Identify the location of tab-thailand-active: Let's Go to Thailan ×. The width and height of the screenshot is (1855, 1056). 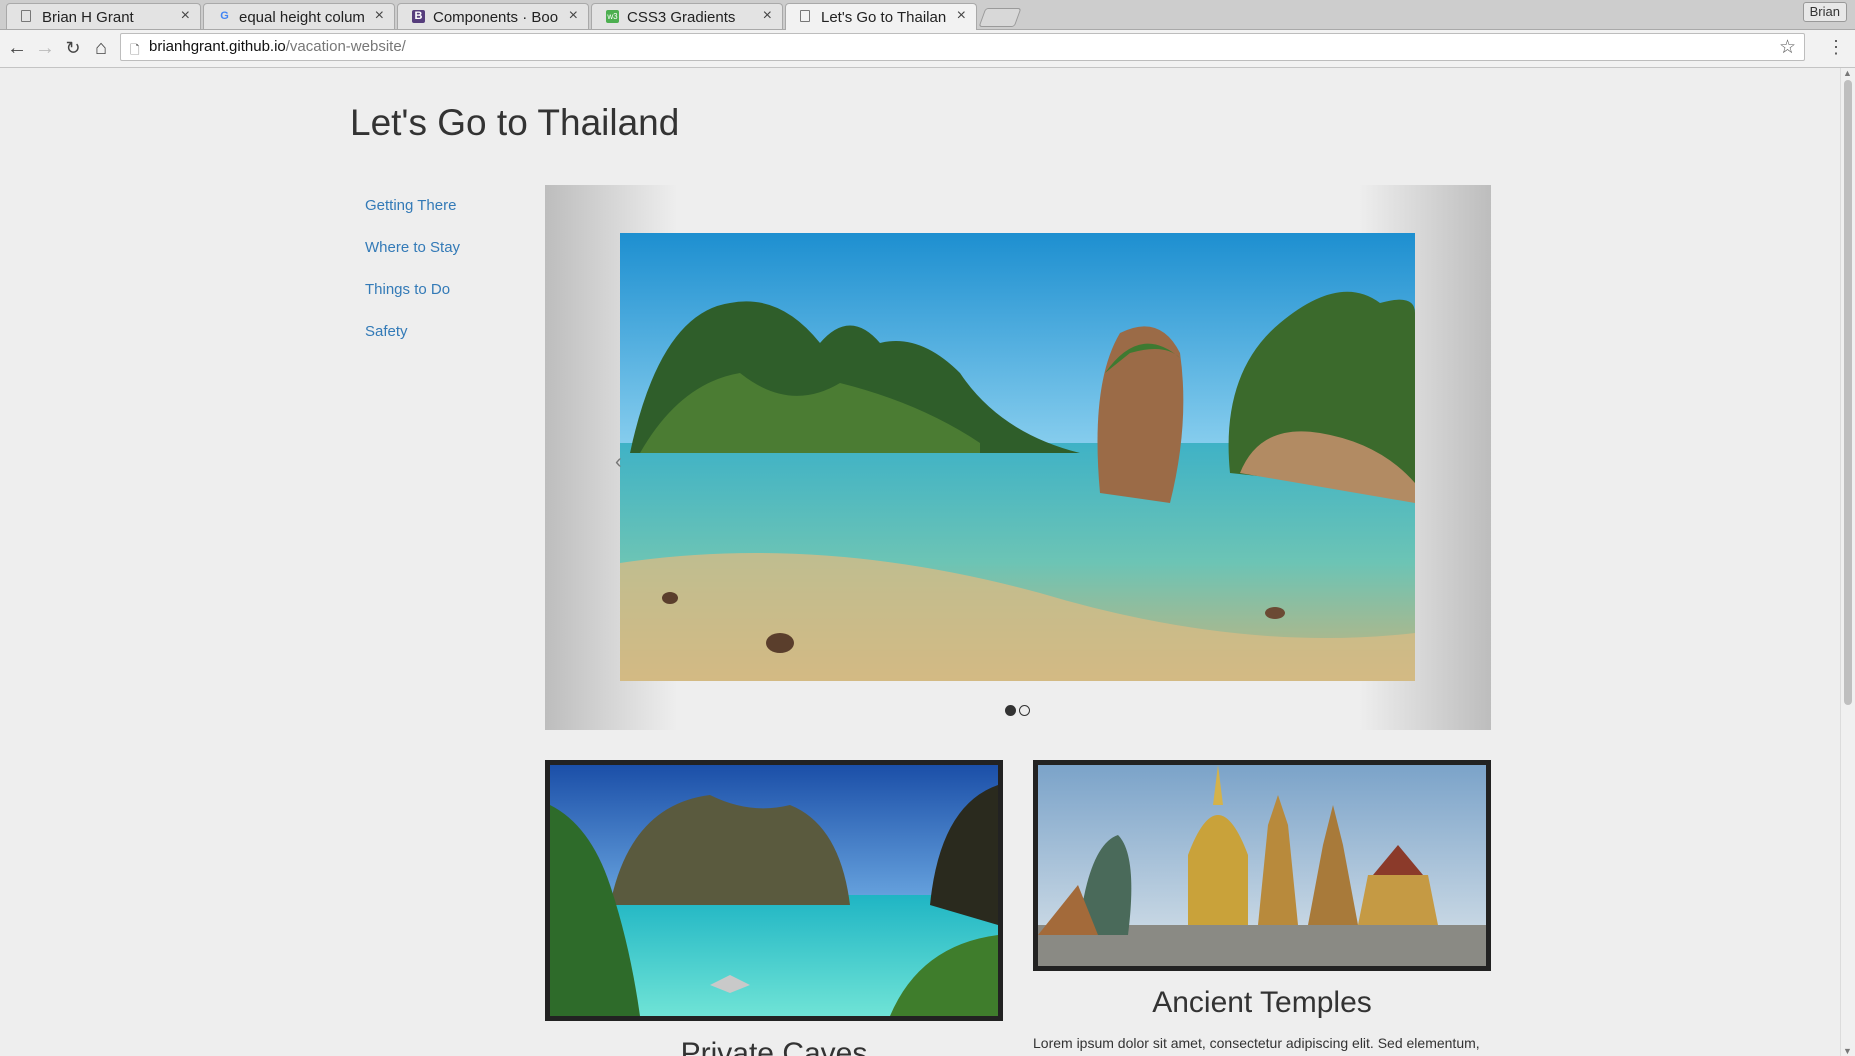
(881, 16).